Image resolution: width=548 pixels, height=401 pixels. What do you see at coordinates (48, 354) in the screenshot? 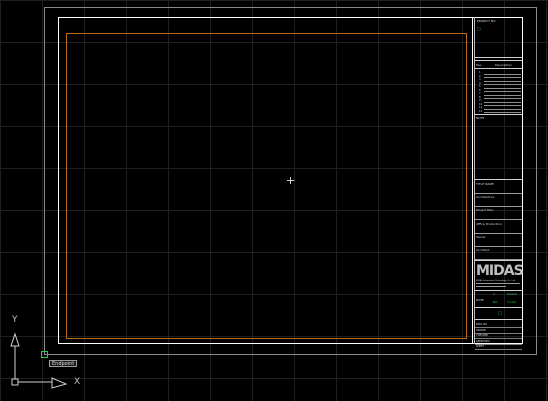
I see `ucs-icon: Y X` at bounding box center [48, 354].